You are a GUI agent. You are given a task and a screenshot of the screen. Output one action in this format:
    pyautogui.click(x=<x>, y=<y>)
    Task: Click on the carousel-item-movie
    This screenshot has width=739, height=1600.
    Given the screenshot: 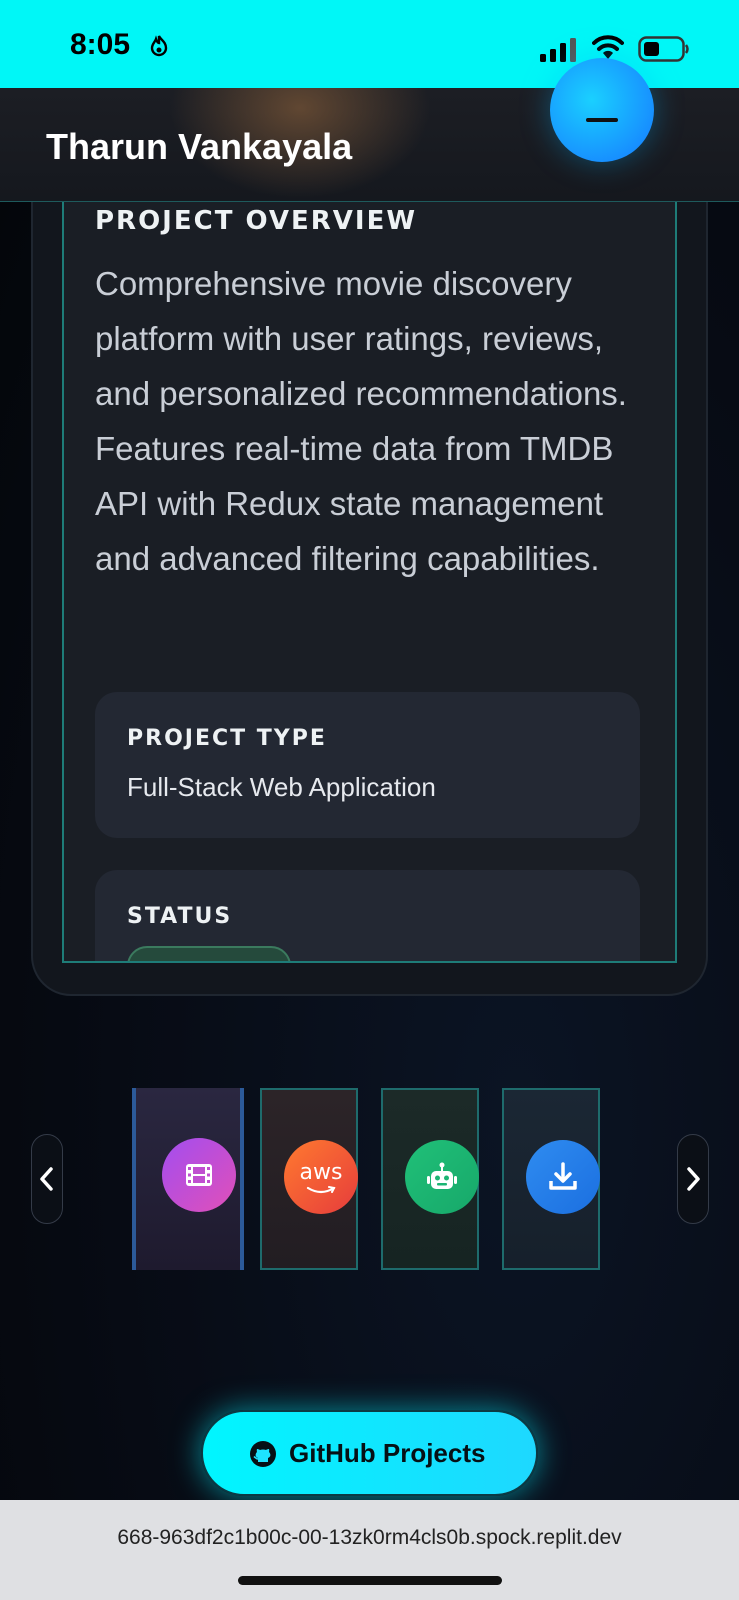 What is the action you would take?
    pyautogui.click(x=188, y=1179)
    